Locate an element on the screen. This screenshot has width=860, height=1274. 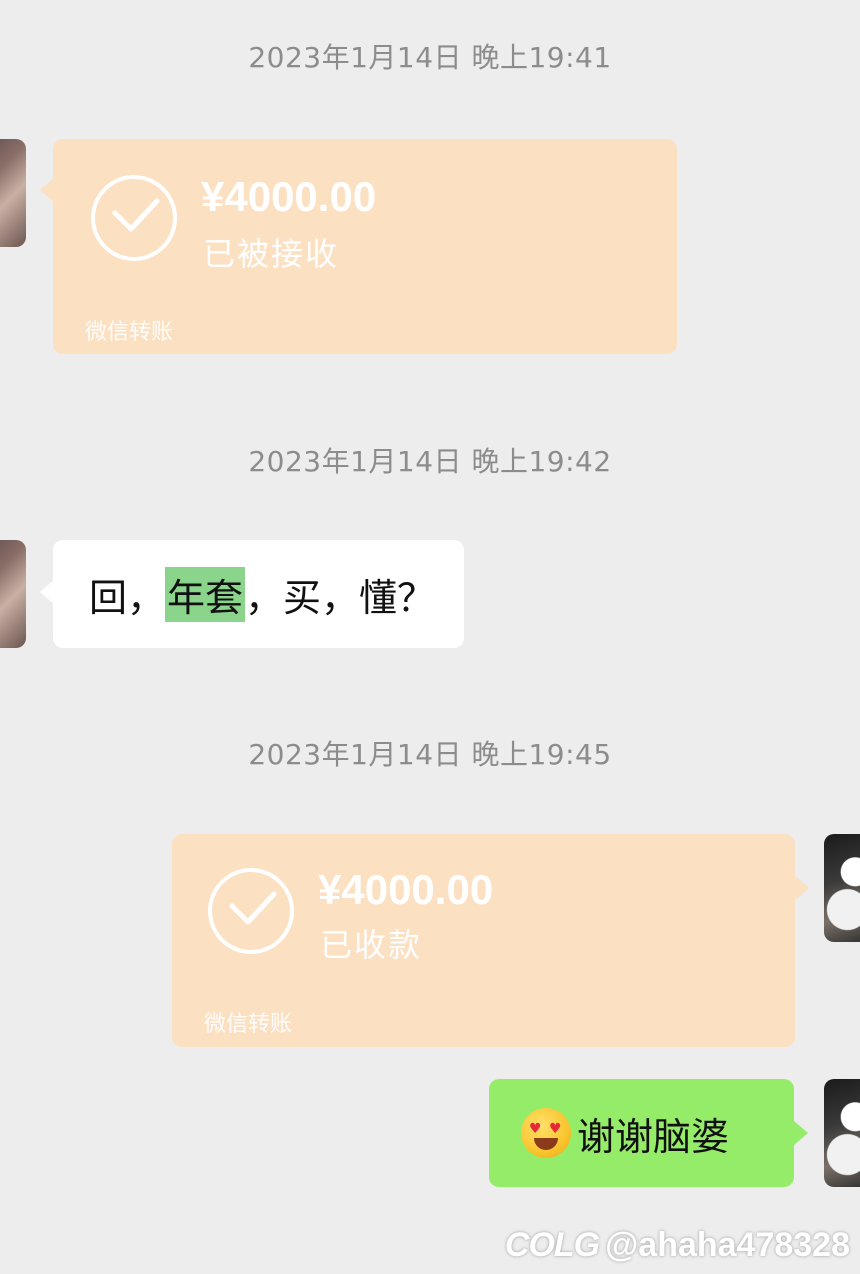
transfer-status: 已被接收 is located at coordinates (271, 254).